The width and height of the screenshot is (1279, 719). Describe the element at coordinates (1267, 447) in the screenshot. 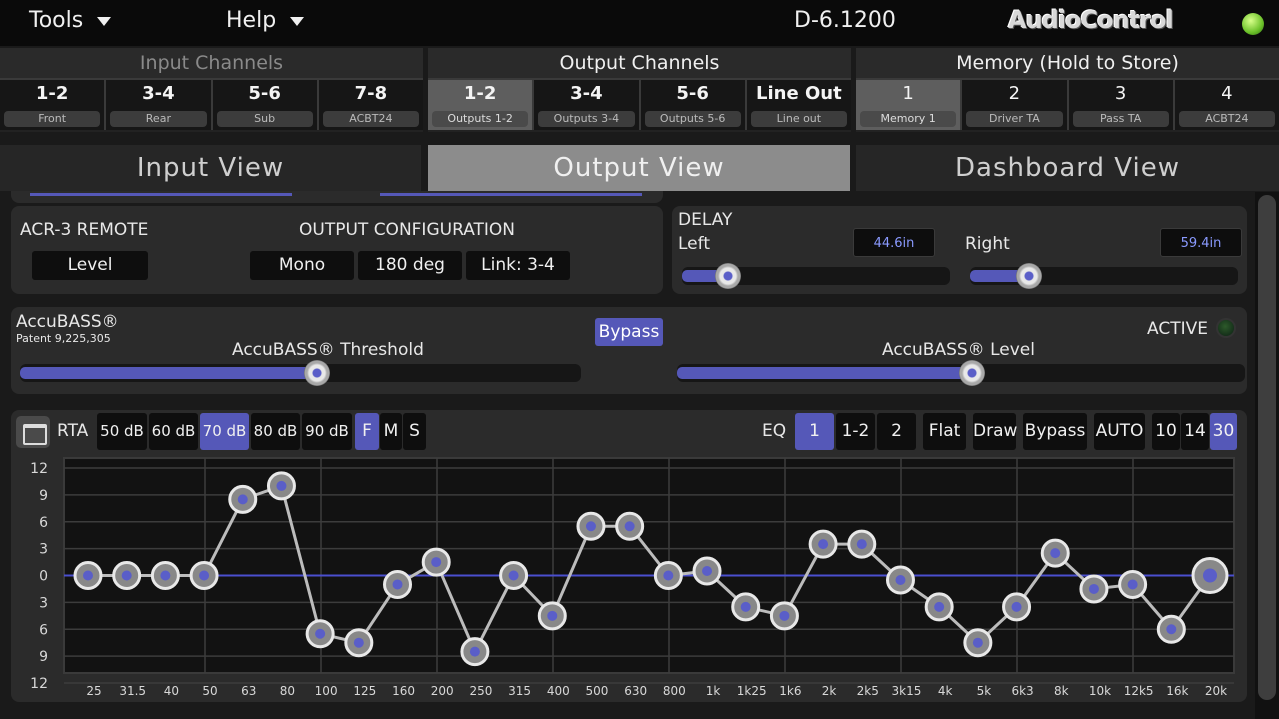

I see `scrollbar-thumb` at that location.